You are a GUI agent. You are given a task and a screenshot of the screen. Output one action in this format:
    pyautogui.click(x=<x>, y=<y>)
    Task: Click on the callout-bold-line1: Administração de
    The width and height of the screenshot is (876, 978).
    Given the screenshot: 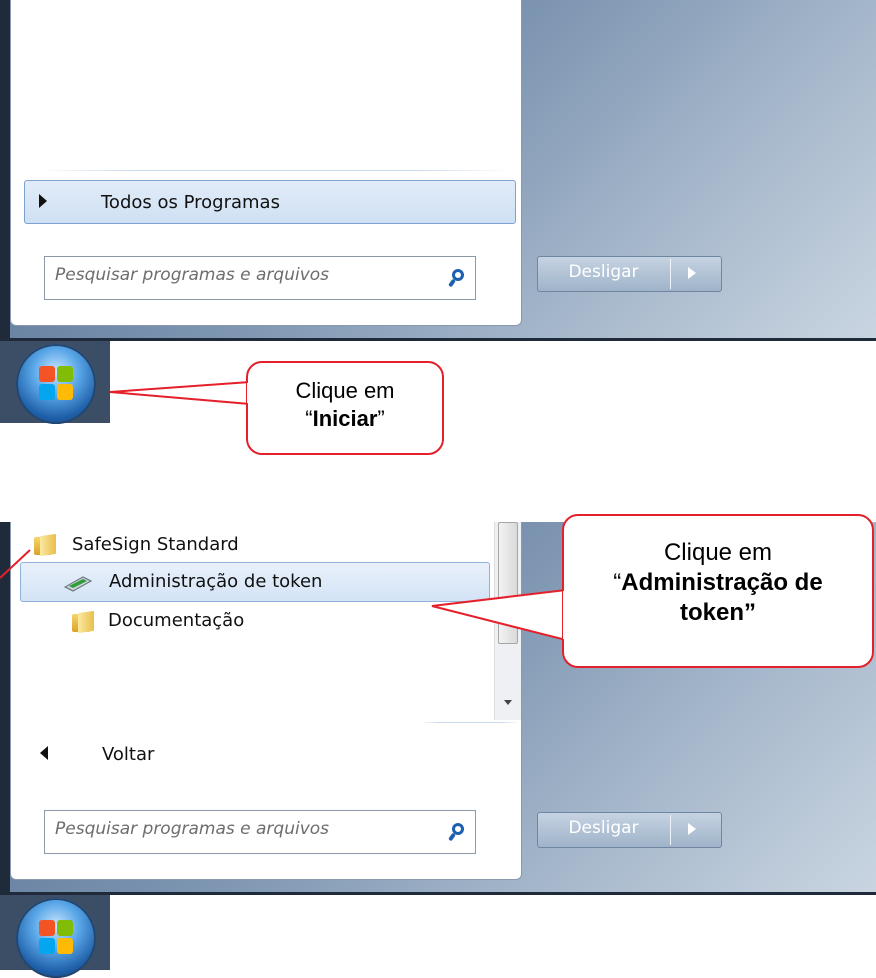 What is the action you would take?
    pyautogui.click(x=722, y=582)
    